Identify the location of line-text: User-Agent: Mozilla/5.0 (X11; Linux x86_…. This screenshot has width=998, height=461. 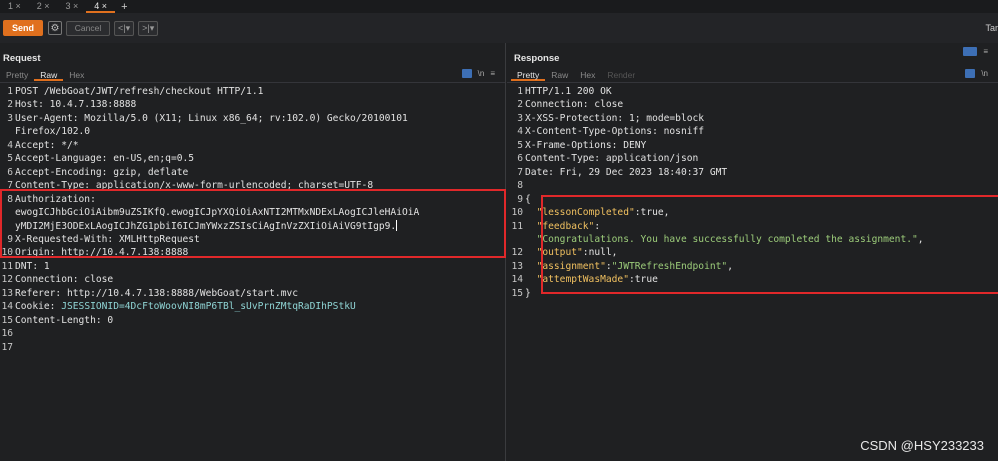
(211, 118).